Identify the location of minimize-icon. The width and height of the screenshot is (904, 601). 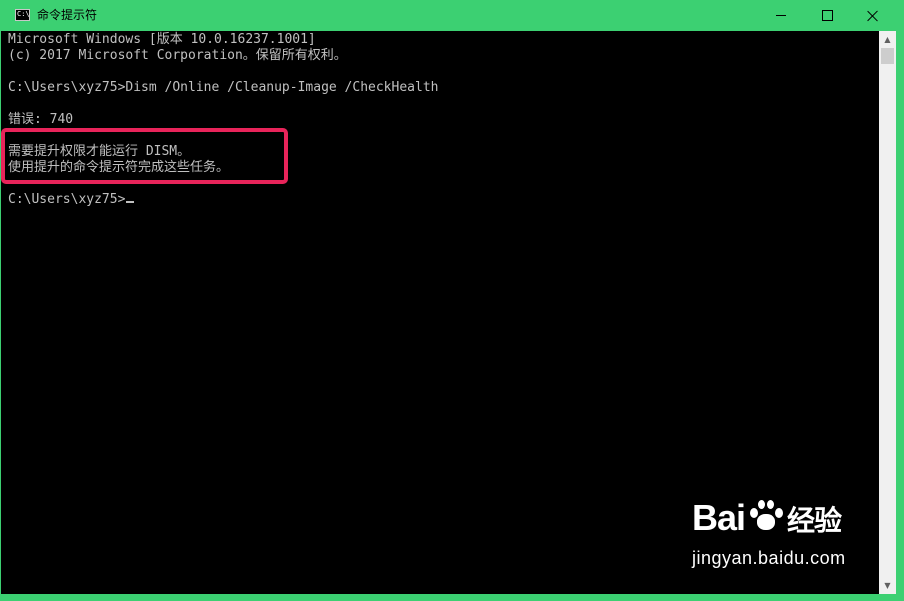
(781, 15).